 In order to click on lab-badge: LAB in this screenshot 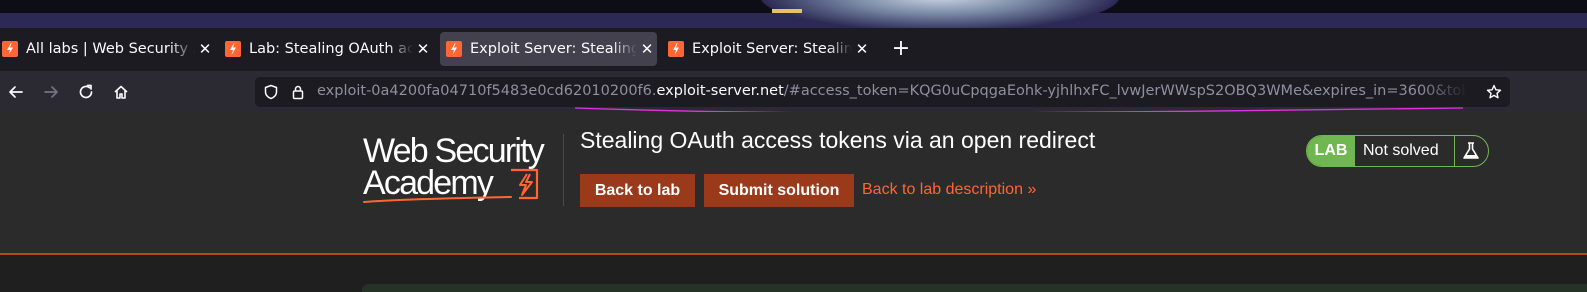, I will do `click(1331, 151)`.